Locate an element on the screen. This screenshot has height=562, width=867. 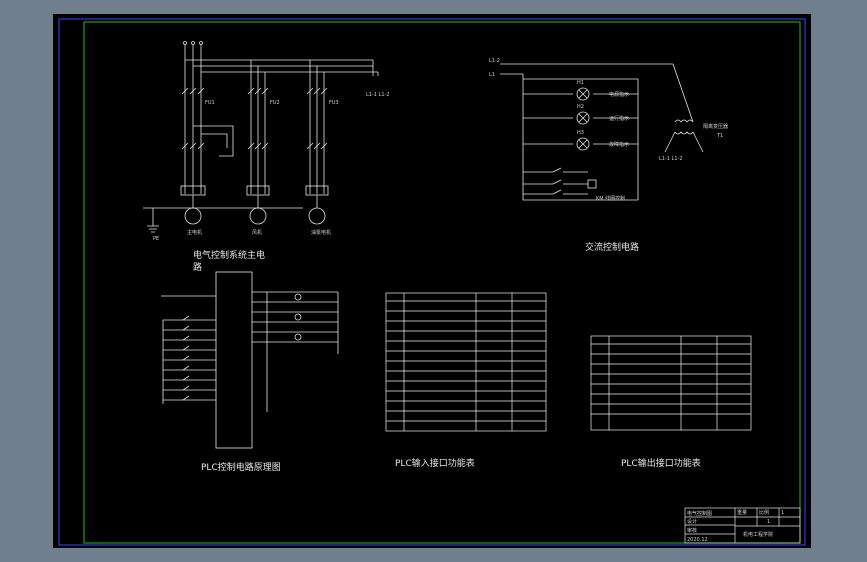
caption-ac-control: 交流控制电路 is located at coordinates (612, 247).